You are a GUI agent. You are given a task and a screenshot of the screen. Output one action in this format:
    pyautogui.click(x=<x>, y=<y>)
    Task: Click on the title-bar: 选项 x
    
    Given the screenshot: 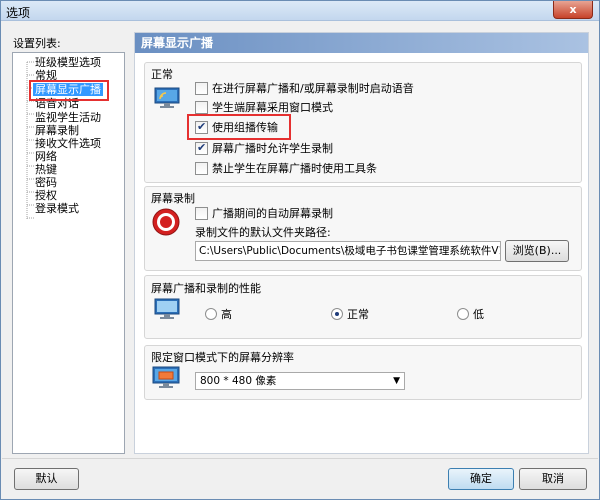 What is the action you would take?
    pyautogui.click(x=300, y=11)
    